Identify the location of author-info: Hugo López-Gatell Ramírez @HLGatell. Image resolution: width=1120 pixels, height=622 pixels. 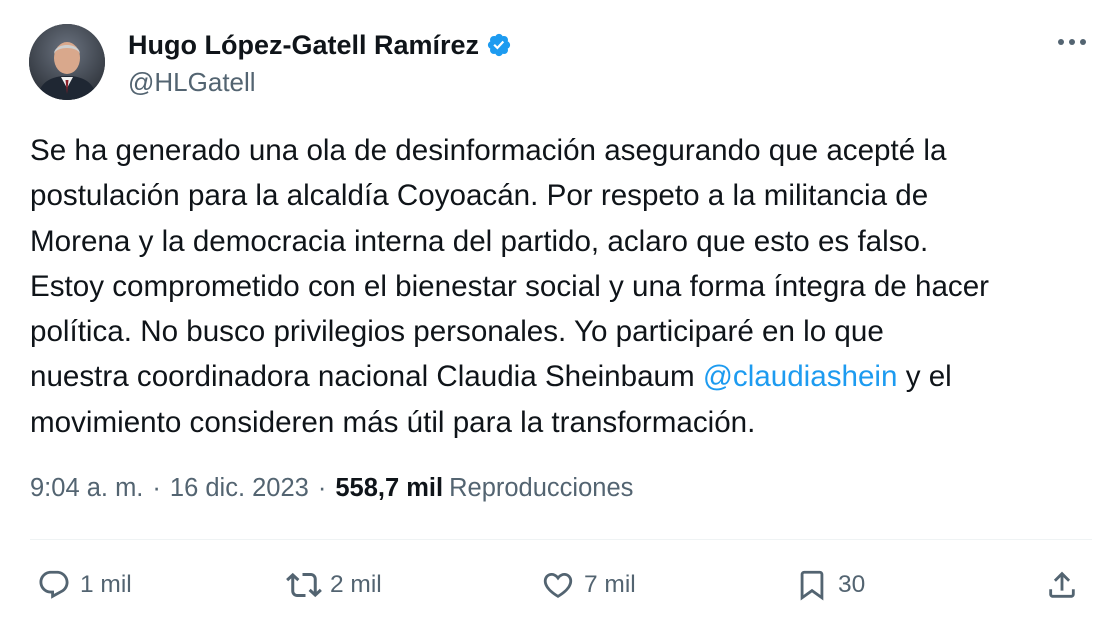
(320, 62).